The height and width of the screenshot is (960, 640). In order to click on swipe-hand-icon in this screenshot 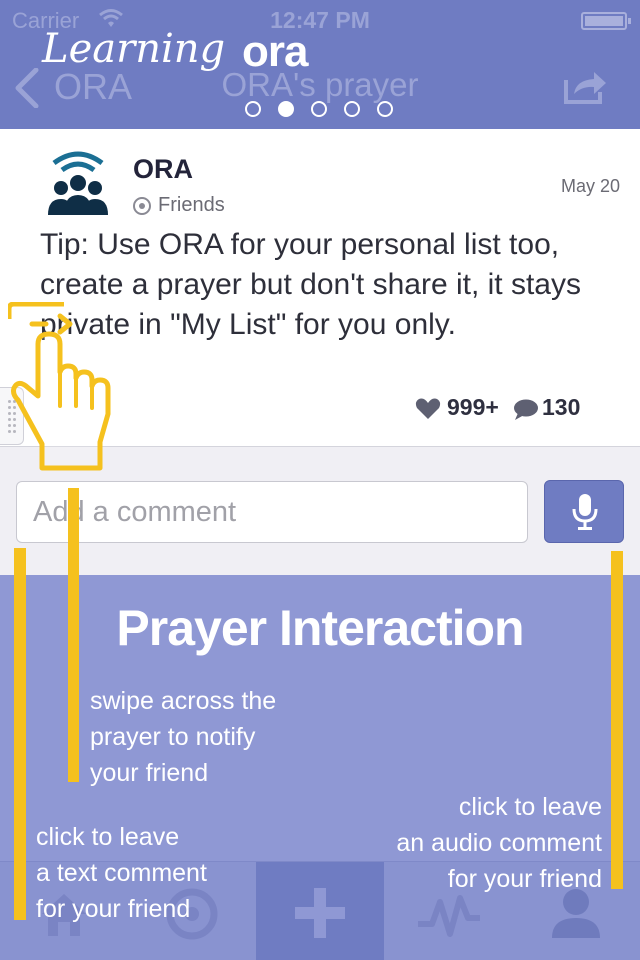, I will do `click(59, 390)`.